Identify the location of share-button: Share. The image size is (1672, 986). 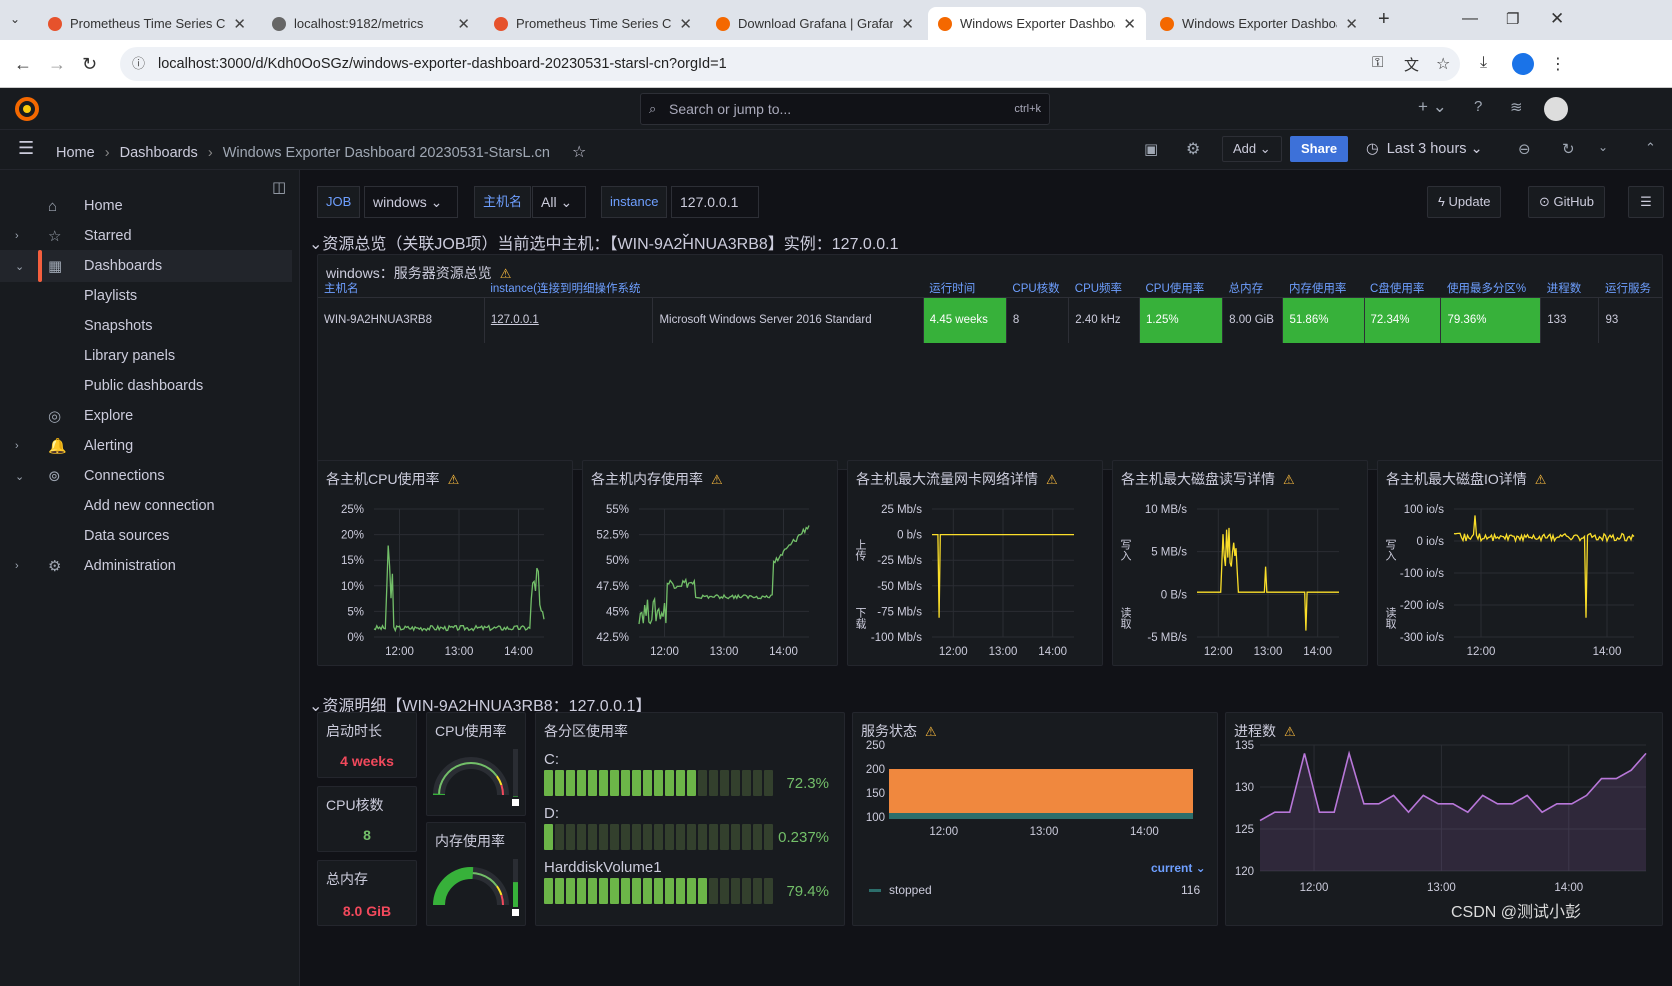
(1319, 149).